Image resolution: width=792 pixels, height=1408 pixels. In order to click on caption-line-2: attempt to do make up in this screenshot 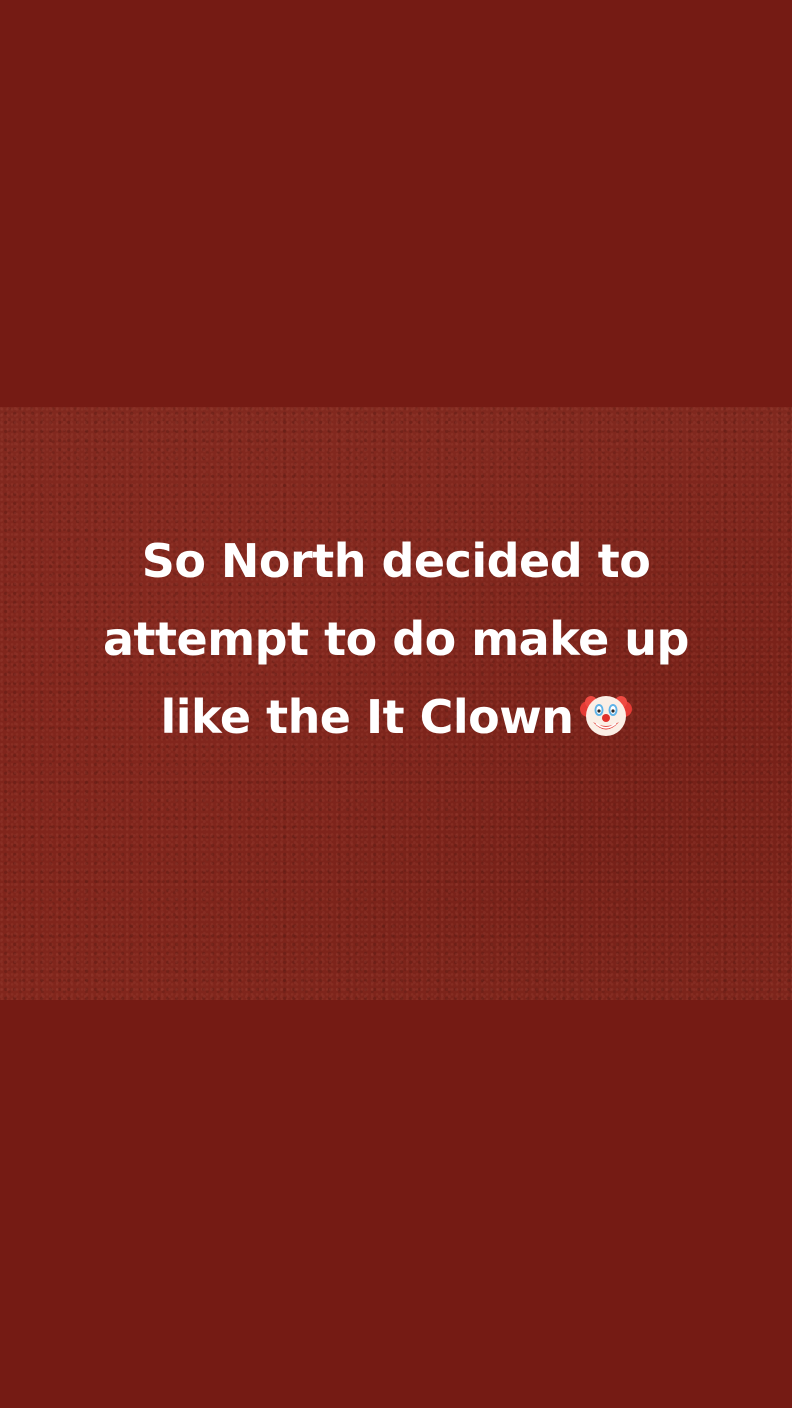, I will do `click(396, 639)`.